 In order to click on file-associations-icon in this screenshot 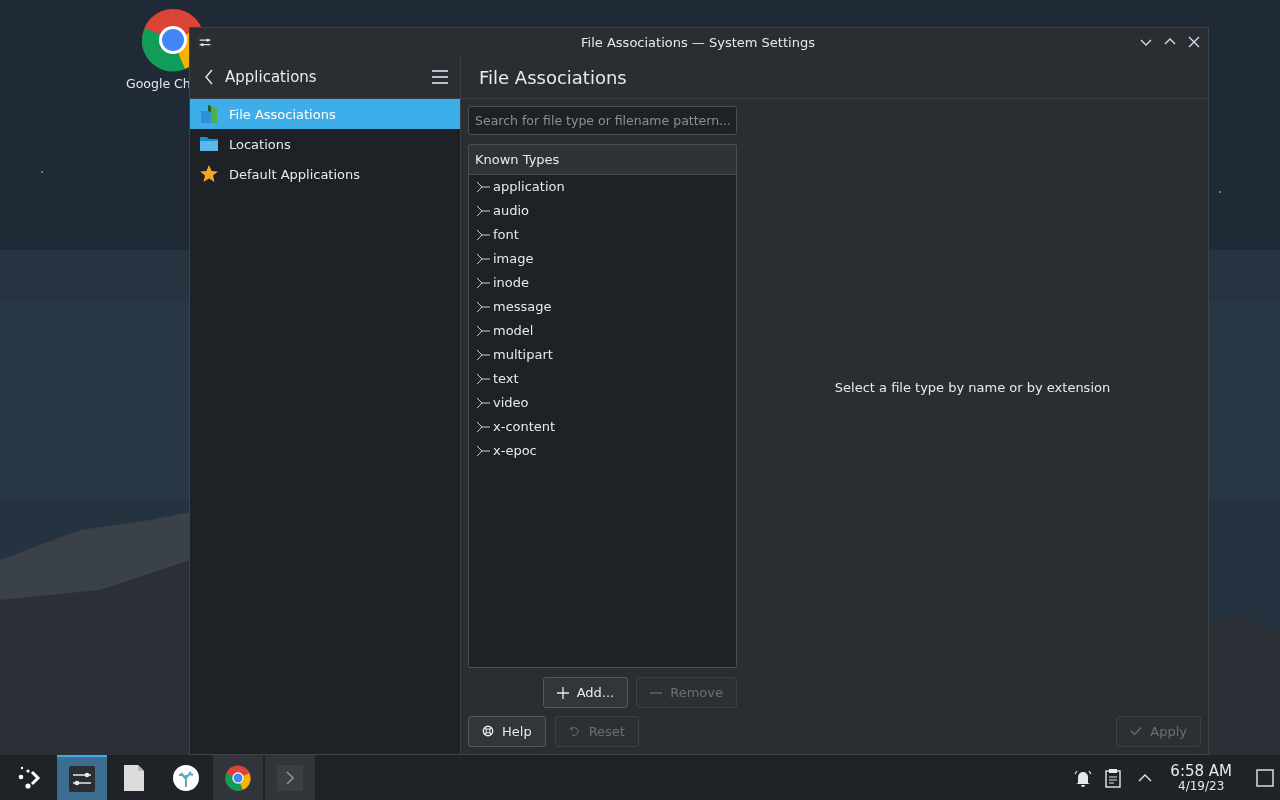, I will do `click(209, 114)`.